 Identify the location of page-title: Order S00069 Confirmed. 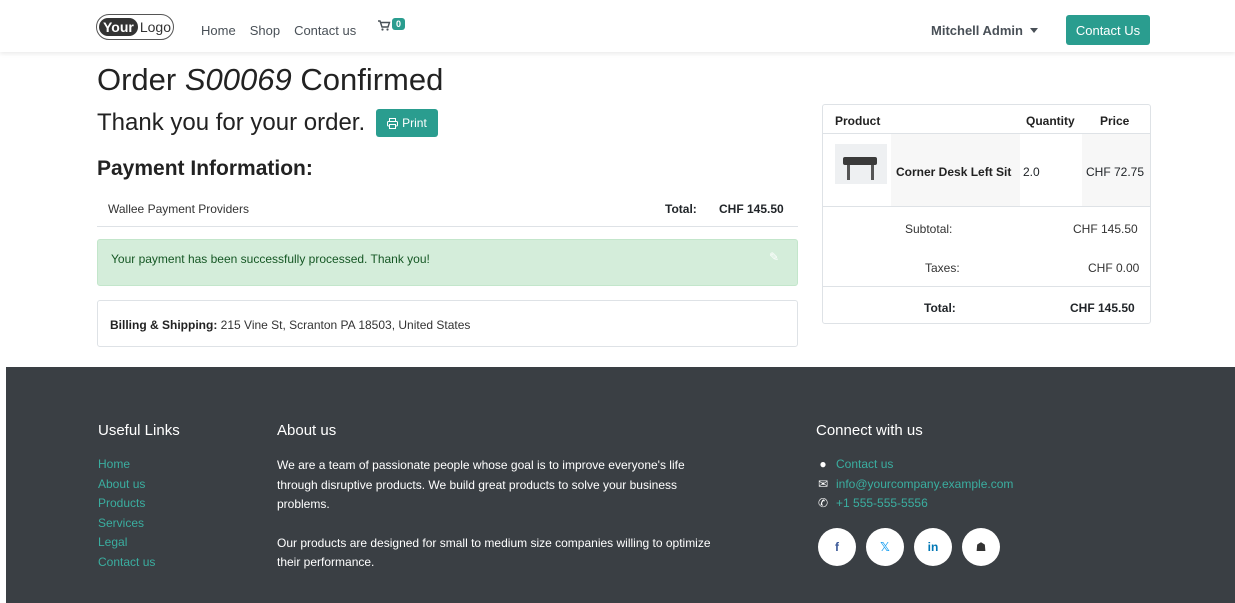
(270, 80).